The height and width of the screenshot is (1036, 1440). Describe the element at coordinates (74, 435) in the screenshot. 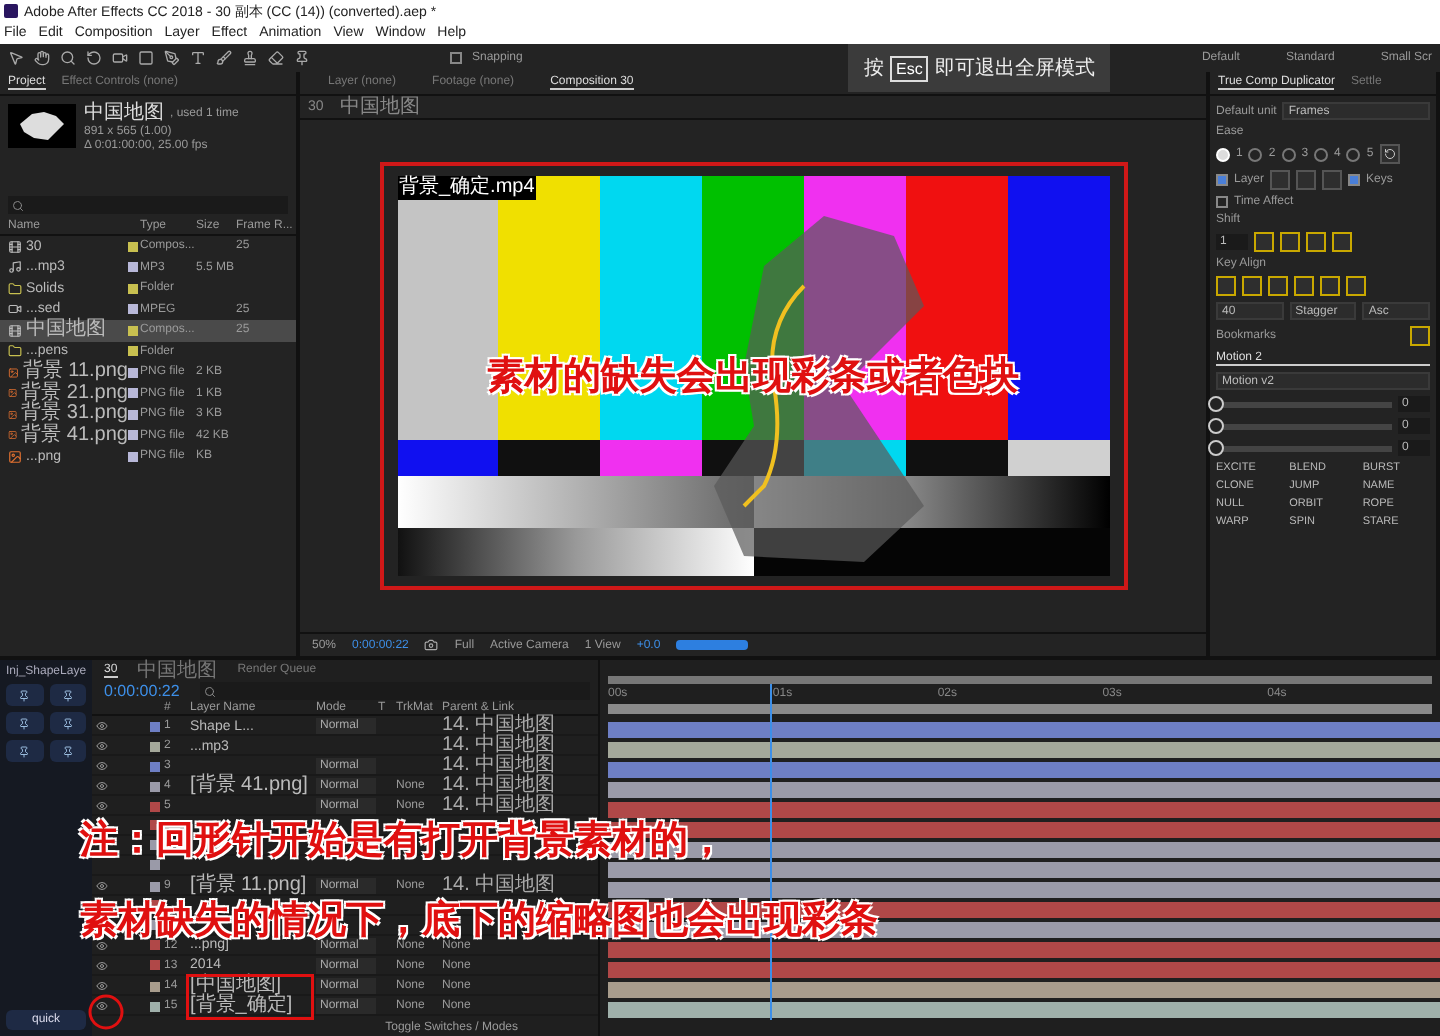

I see `item-name: 背景 41.png` at that location.